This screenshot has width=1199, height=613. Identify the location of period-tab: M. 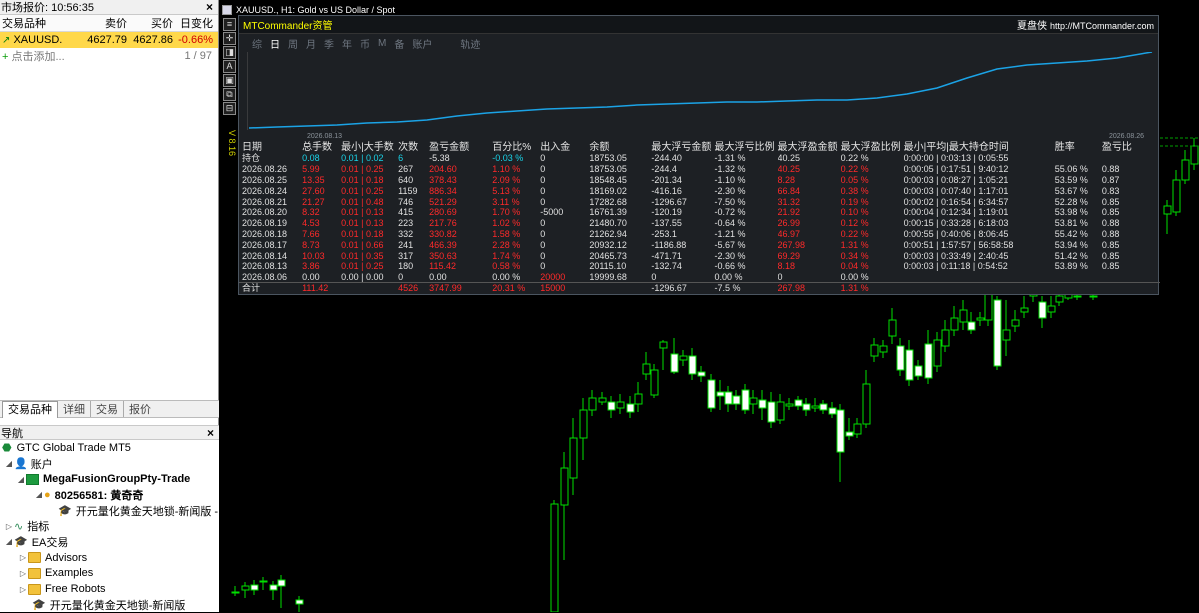
(382, 43).